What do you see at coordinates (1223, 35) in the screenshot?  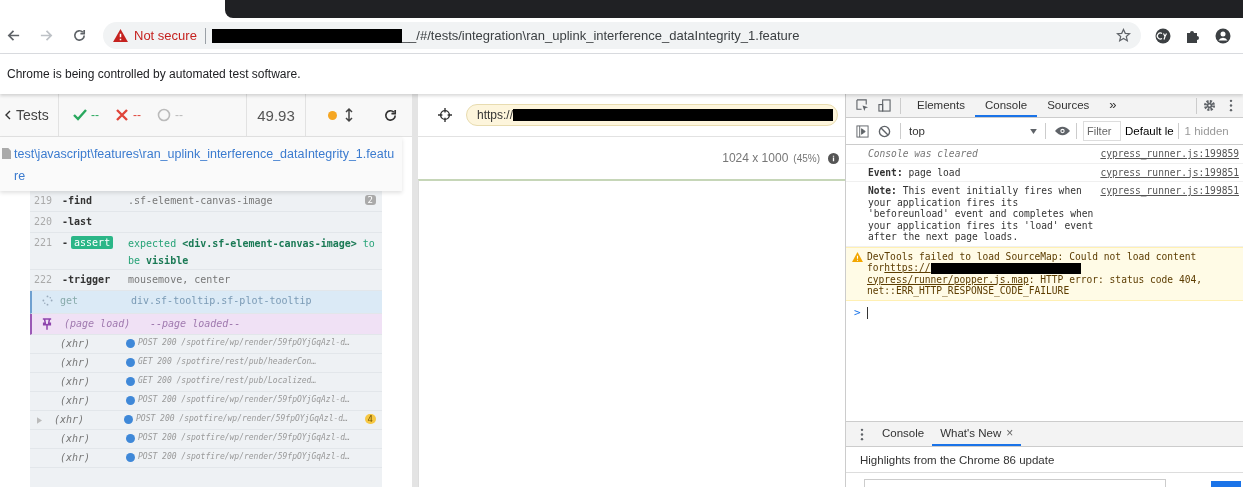 I see `profile-icon` at bounding box center [1223, 35].